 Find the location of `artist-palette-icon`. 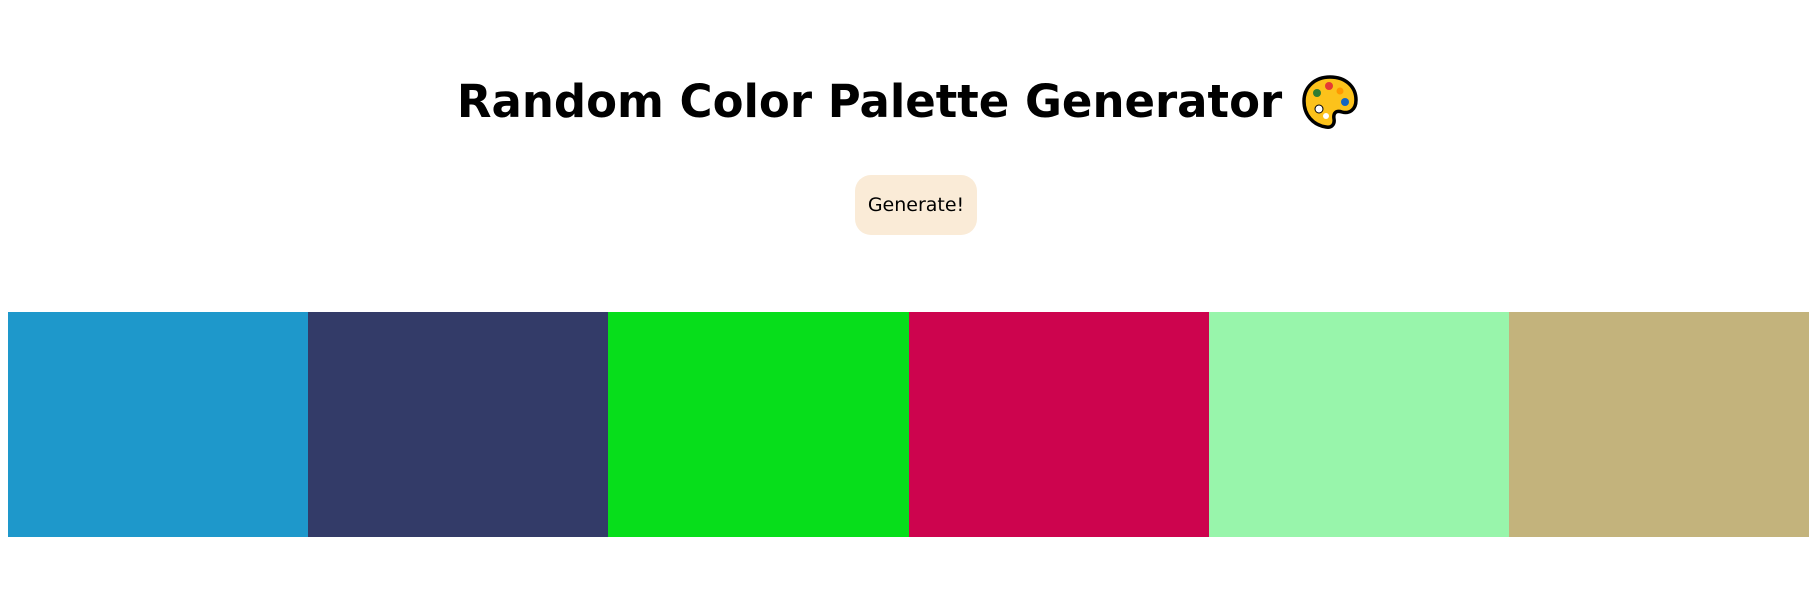

artist-palette-icon is located at coordinates (1330, 102).